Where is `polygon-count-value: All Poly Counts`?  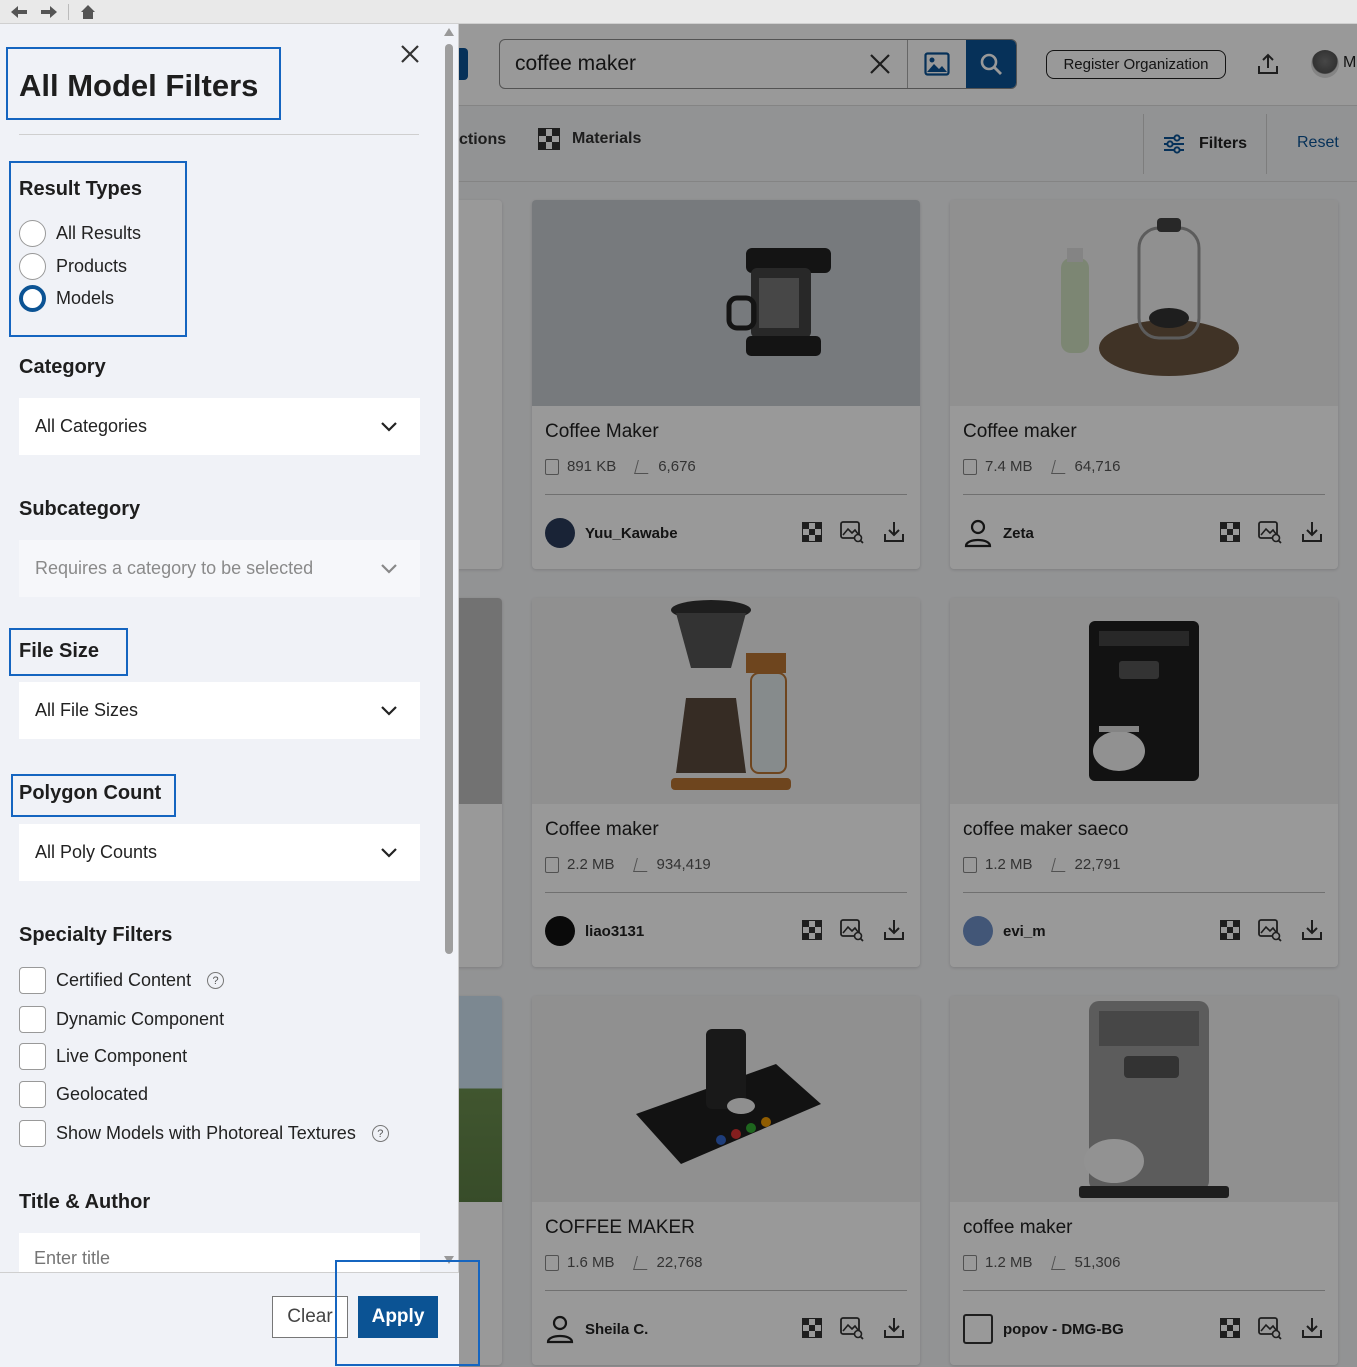
polygon-count-value: All Poly Counts is located at coordinates (96, 852).